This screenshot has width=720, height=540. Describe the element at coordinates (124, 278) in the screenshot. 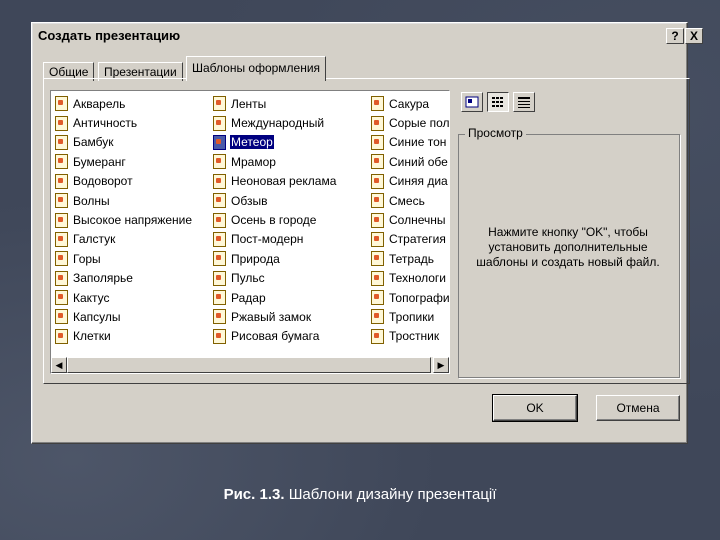

I see `template-item: Заполярье` at that location.